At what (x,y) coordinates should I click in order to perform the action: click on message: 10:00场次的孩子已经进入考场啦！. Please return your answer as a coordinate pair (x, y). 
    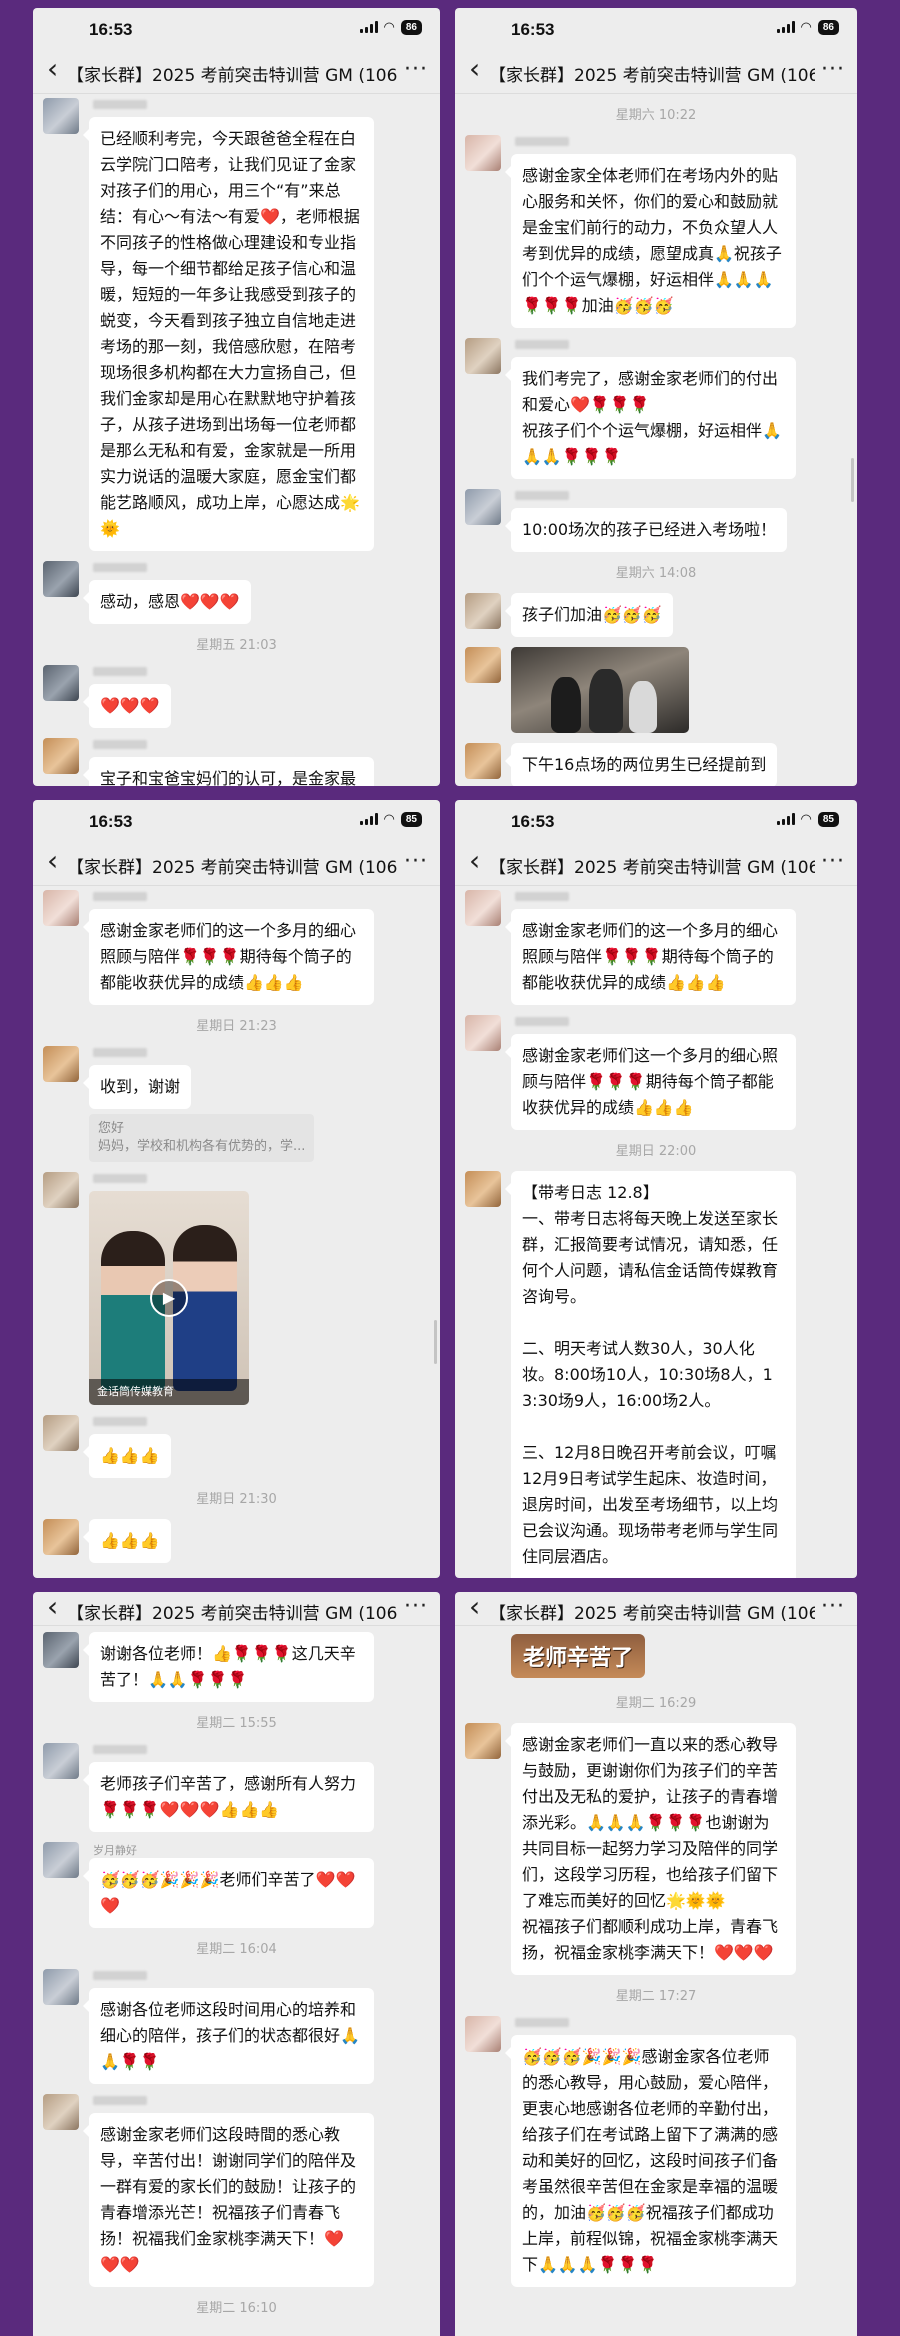
    Looking at the image, I should click on (661, 520).